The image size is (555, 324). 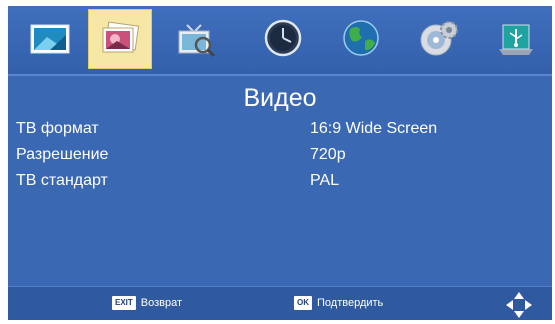 I want to click on tab-photo, so click(x=120, y=39).